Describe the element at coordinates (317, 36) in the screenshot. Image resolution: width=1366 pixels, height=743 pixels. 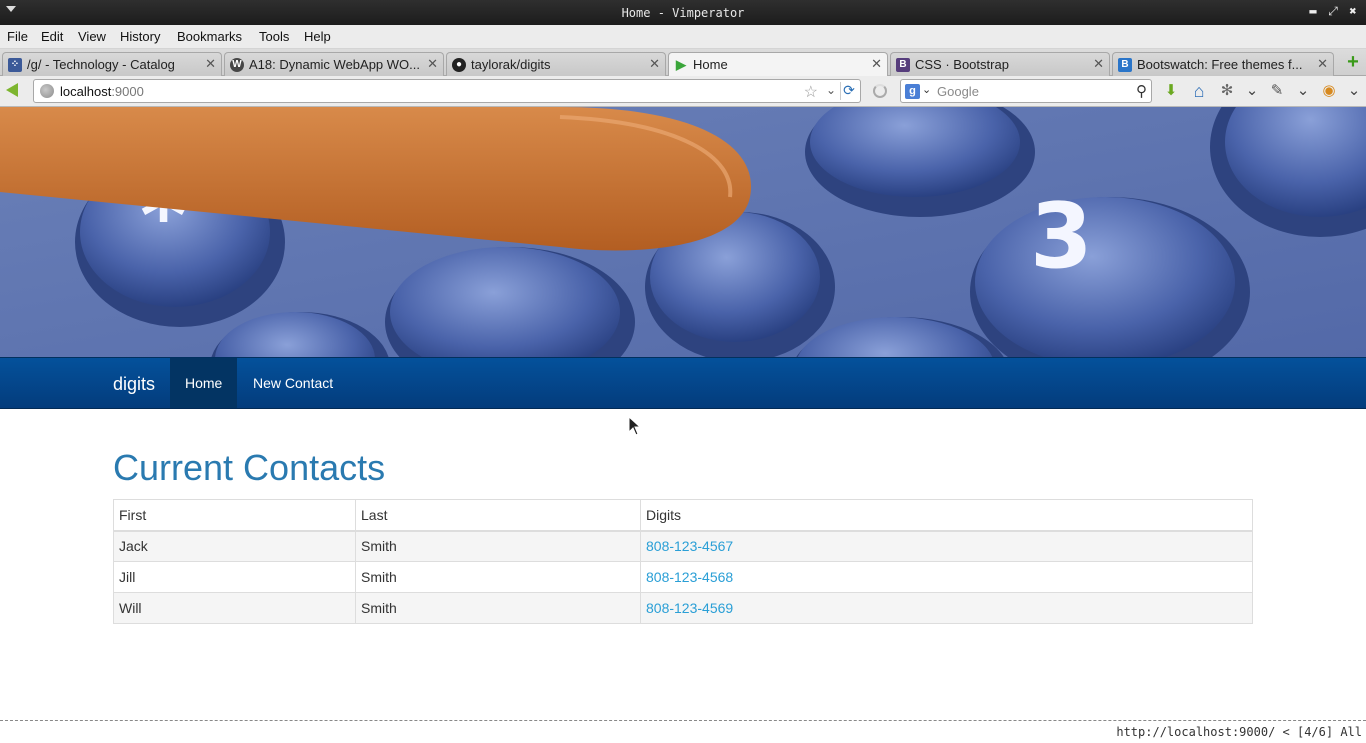
I see `menu-help: Help` at that location.